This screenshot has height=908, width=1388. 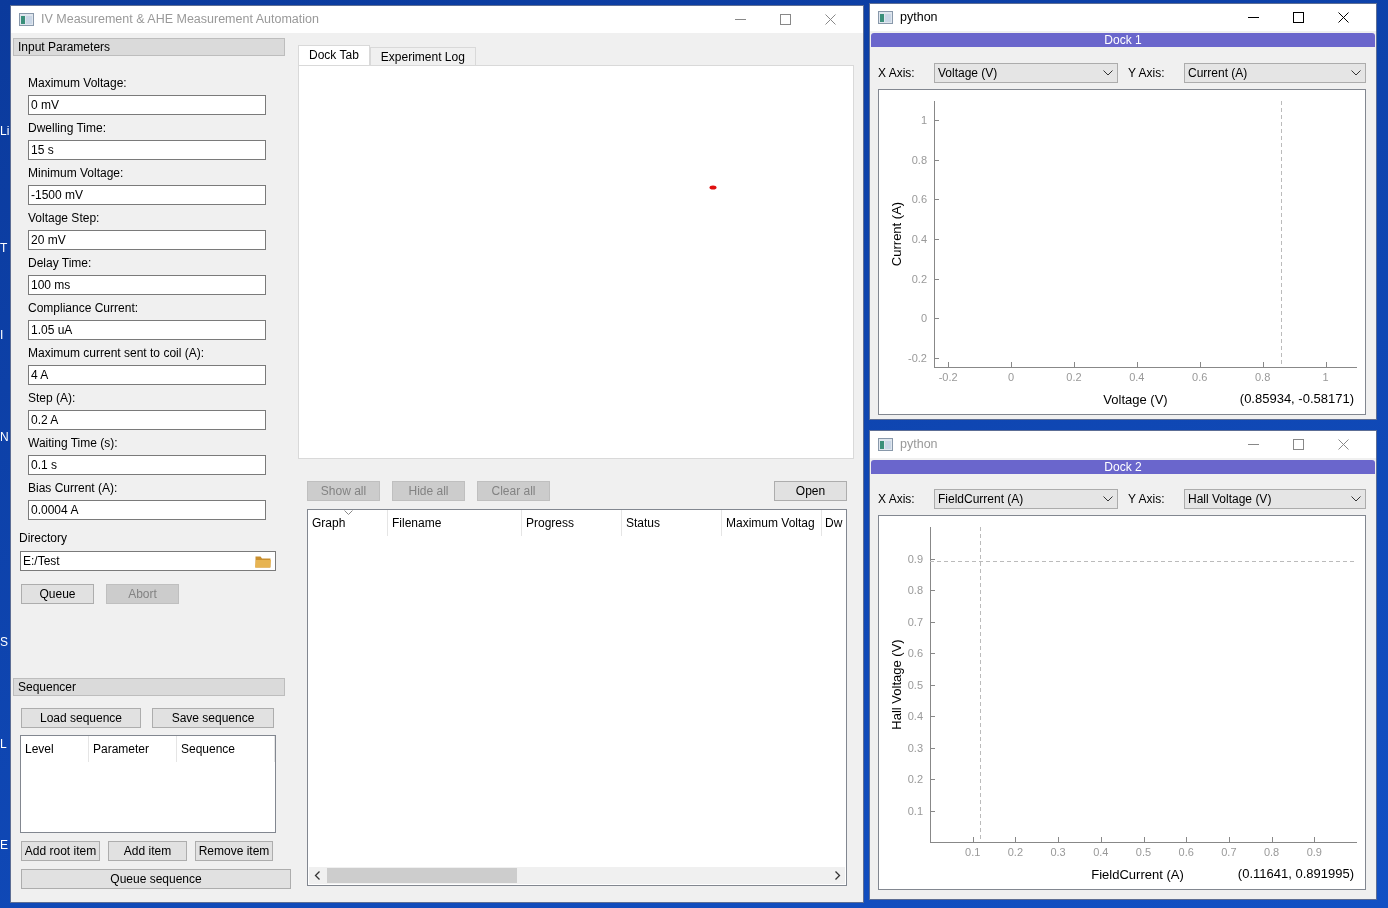 I want to click on field-label: Step (A):, so click(x=52, y=398).